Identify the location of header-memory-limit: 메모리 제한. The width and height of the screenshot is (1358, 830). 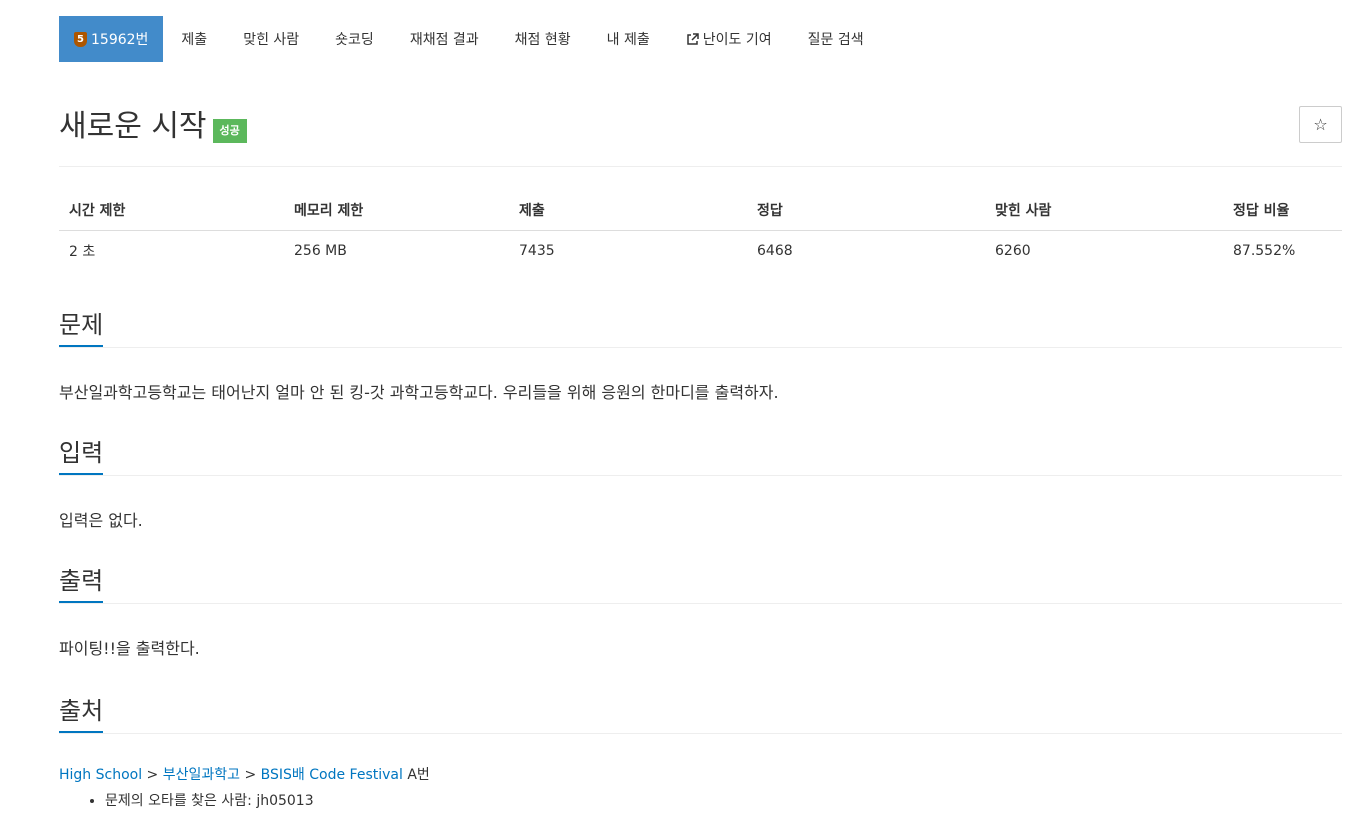
(396, 210).